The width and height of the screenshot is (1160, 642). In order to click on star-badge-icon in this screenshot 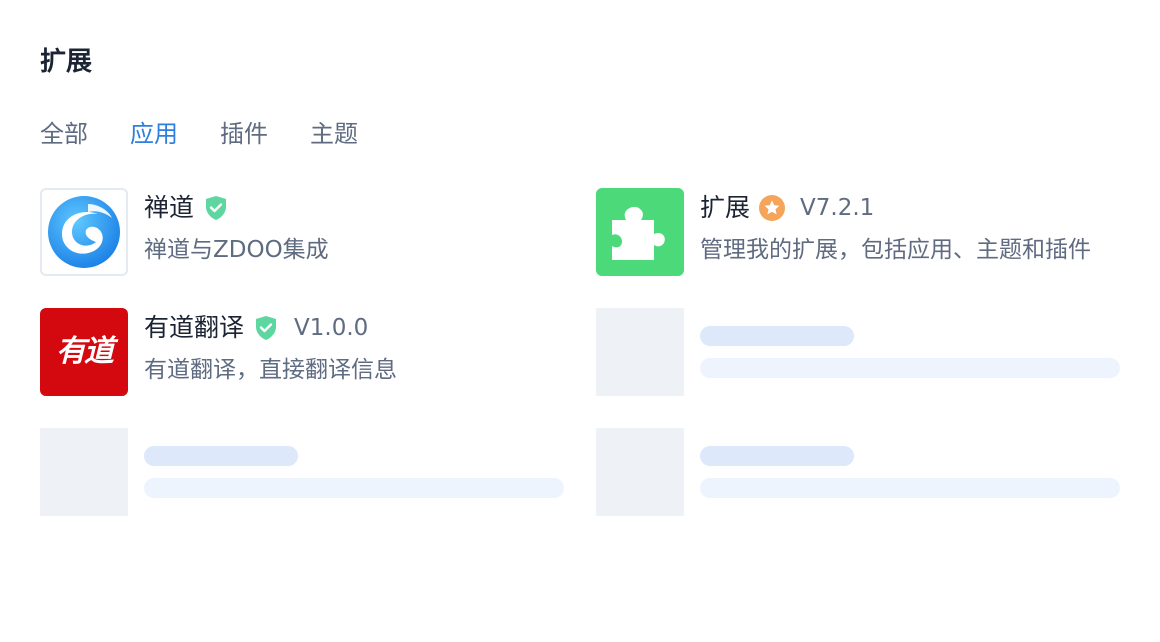, I will do `click(772, 208)`.